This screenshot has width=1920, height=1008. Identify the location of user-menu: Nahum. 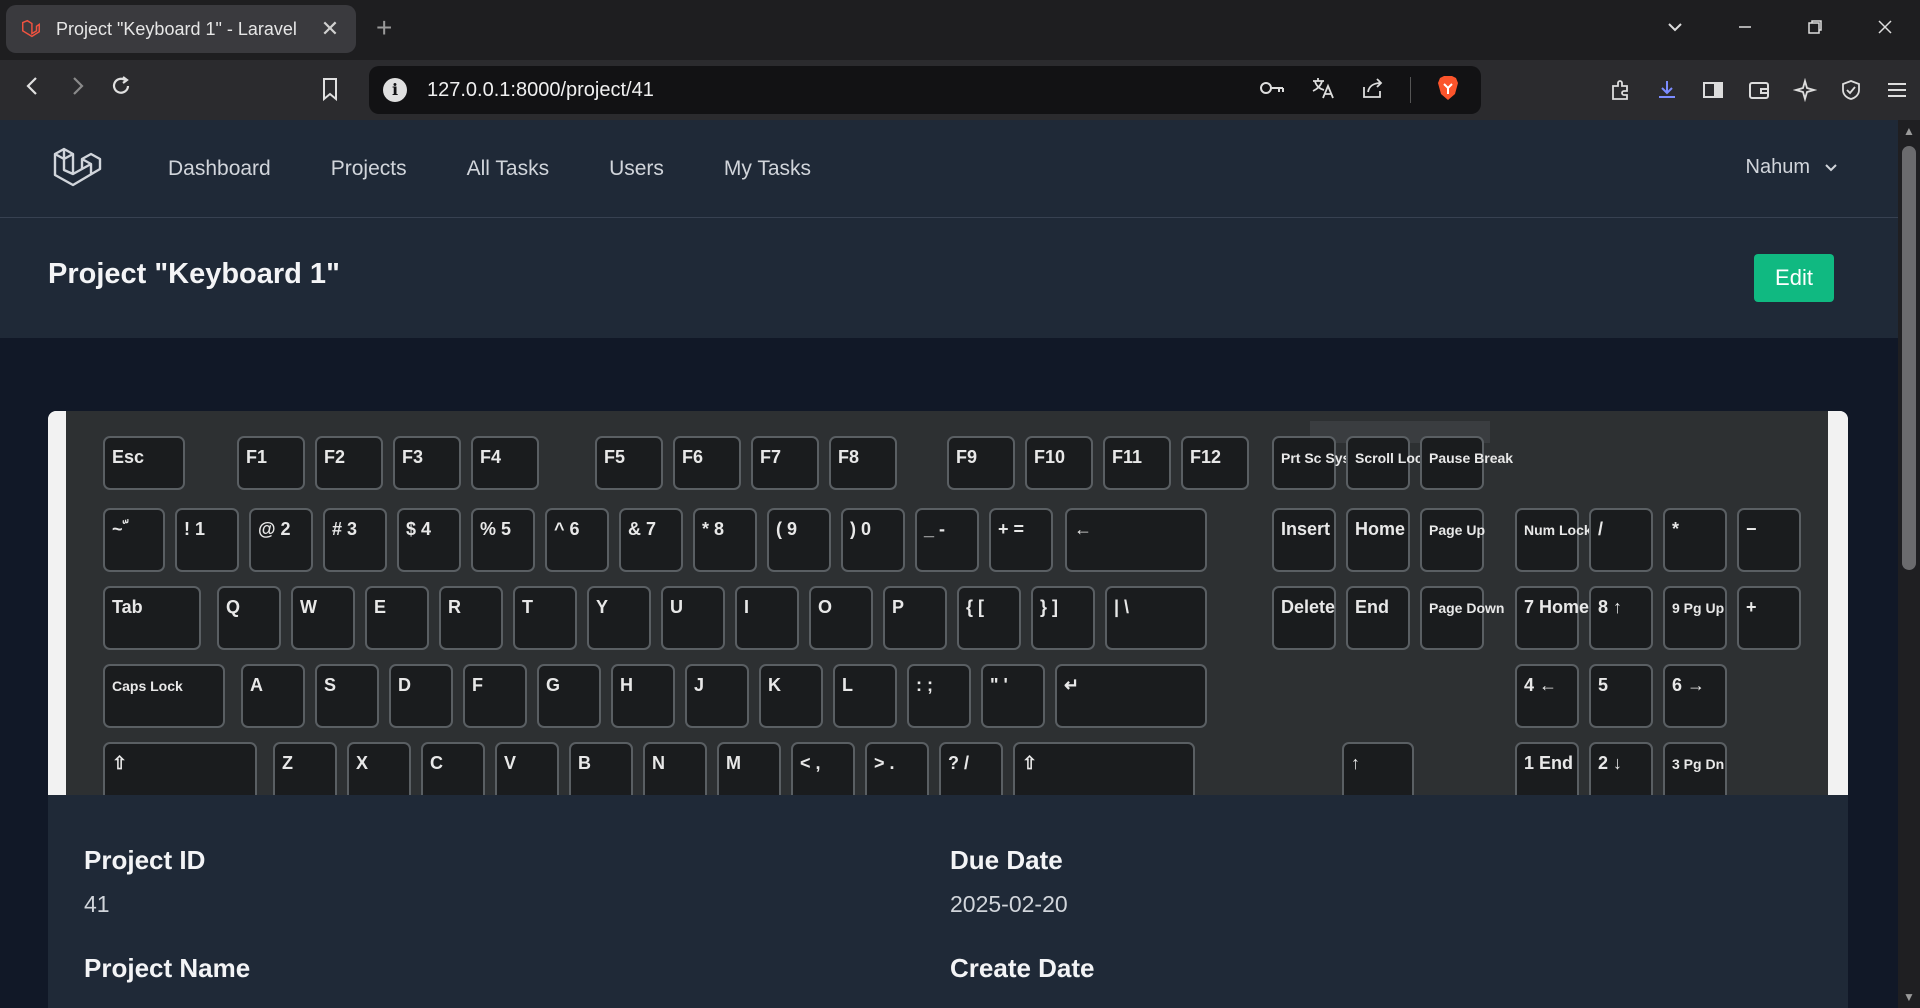
(1792, 167).